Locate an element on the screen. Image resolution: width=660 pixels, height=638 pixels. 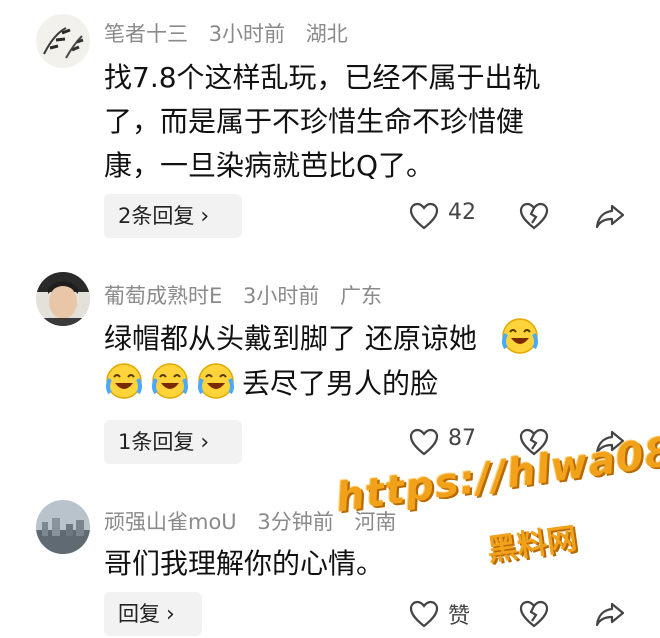
like-count: 42 is located at coordinates (462, 212).